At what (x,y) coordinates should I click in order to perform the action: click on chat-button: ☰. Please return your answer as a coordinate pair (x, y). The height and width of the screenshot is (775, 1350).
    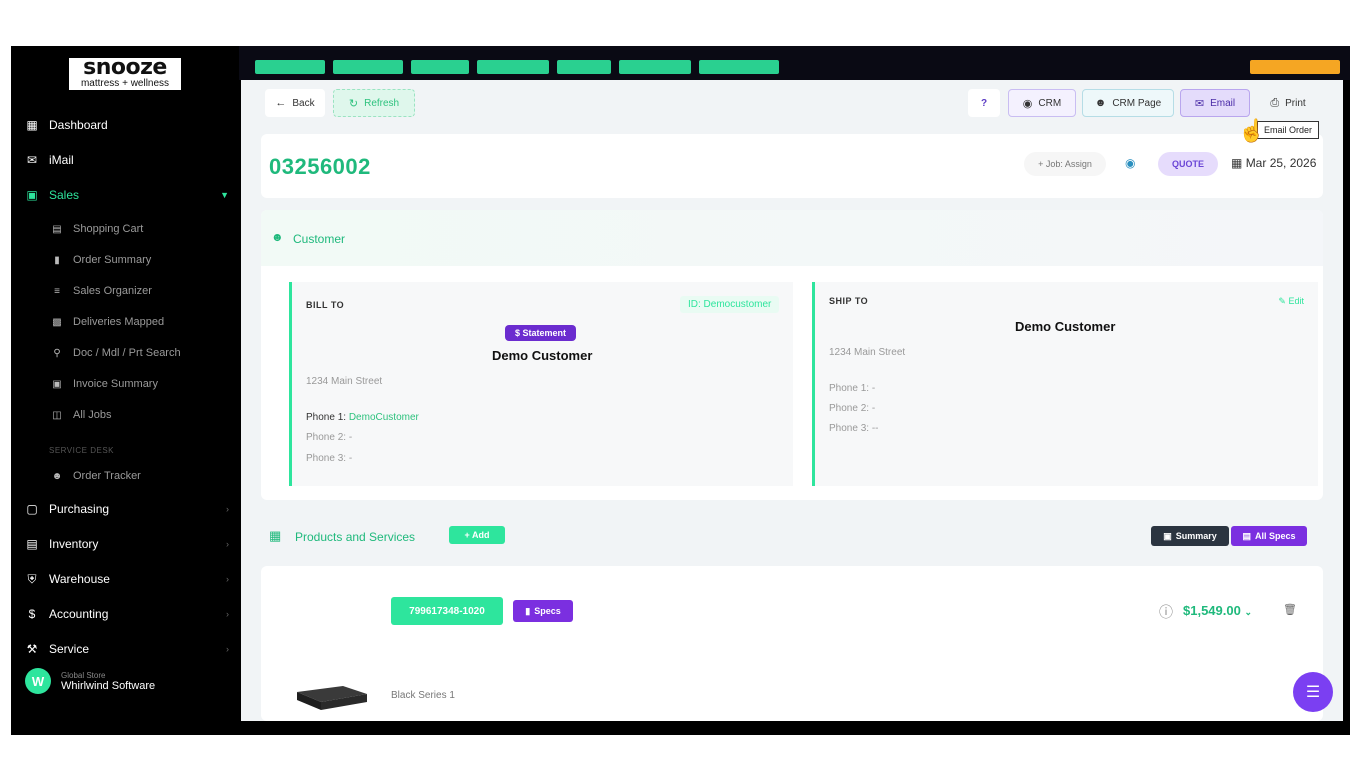
    Looking at the image, I should click on (1313, 692).